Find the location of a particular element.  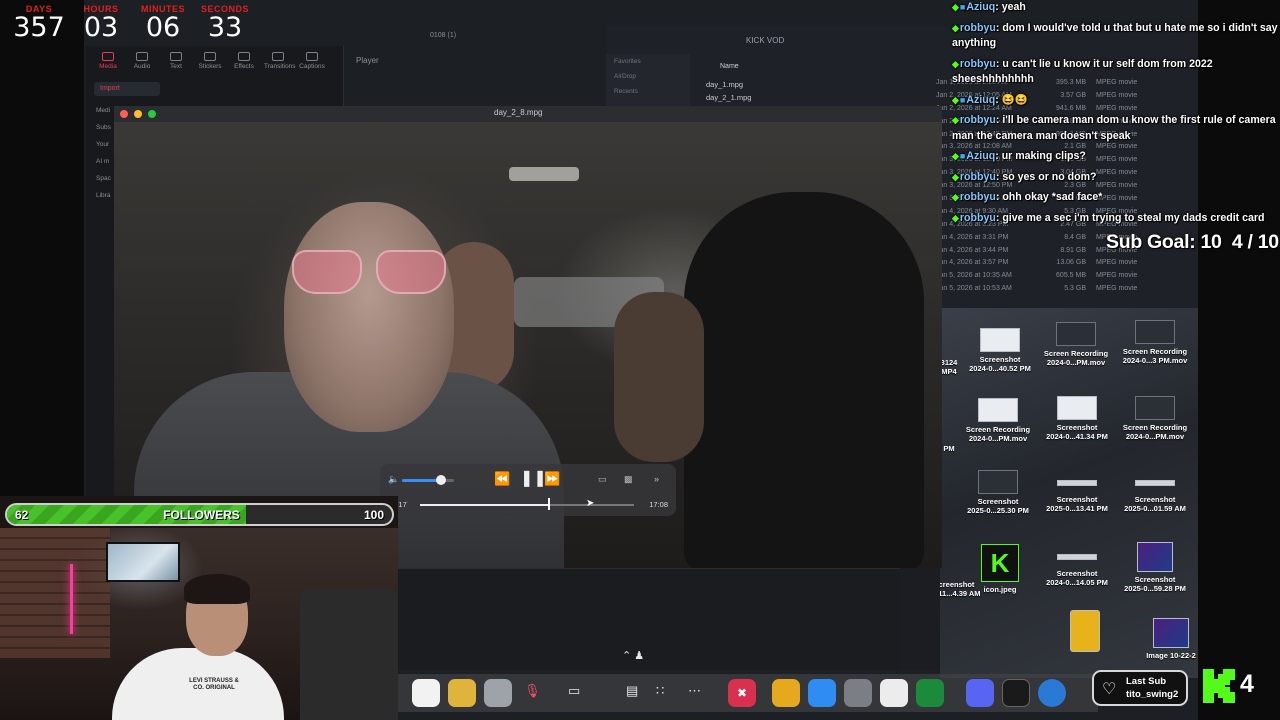

mac-dock: 🎙 ▭ ▤ ∷ ⋯ ✖ is located at coordinates (748, 693).